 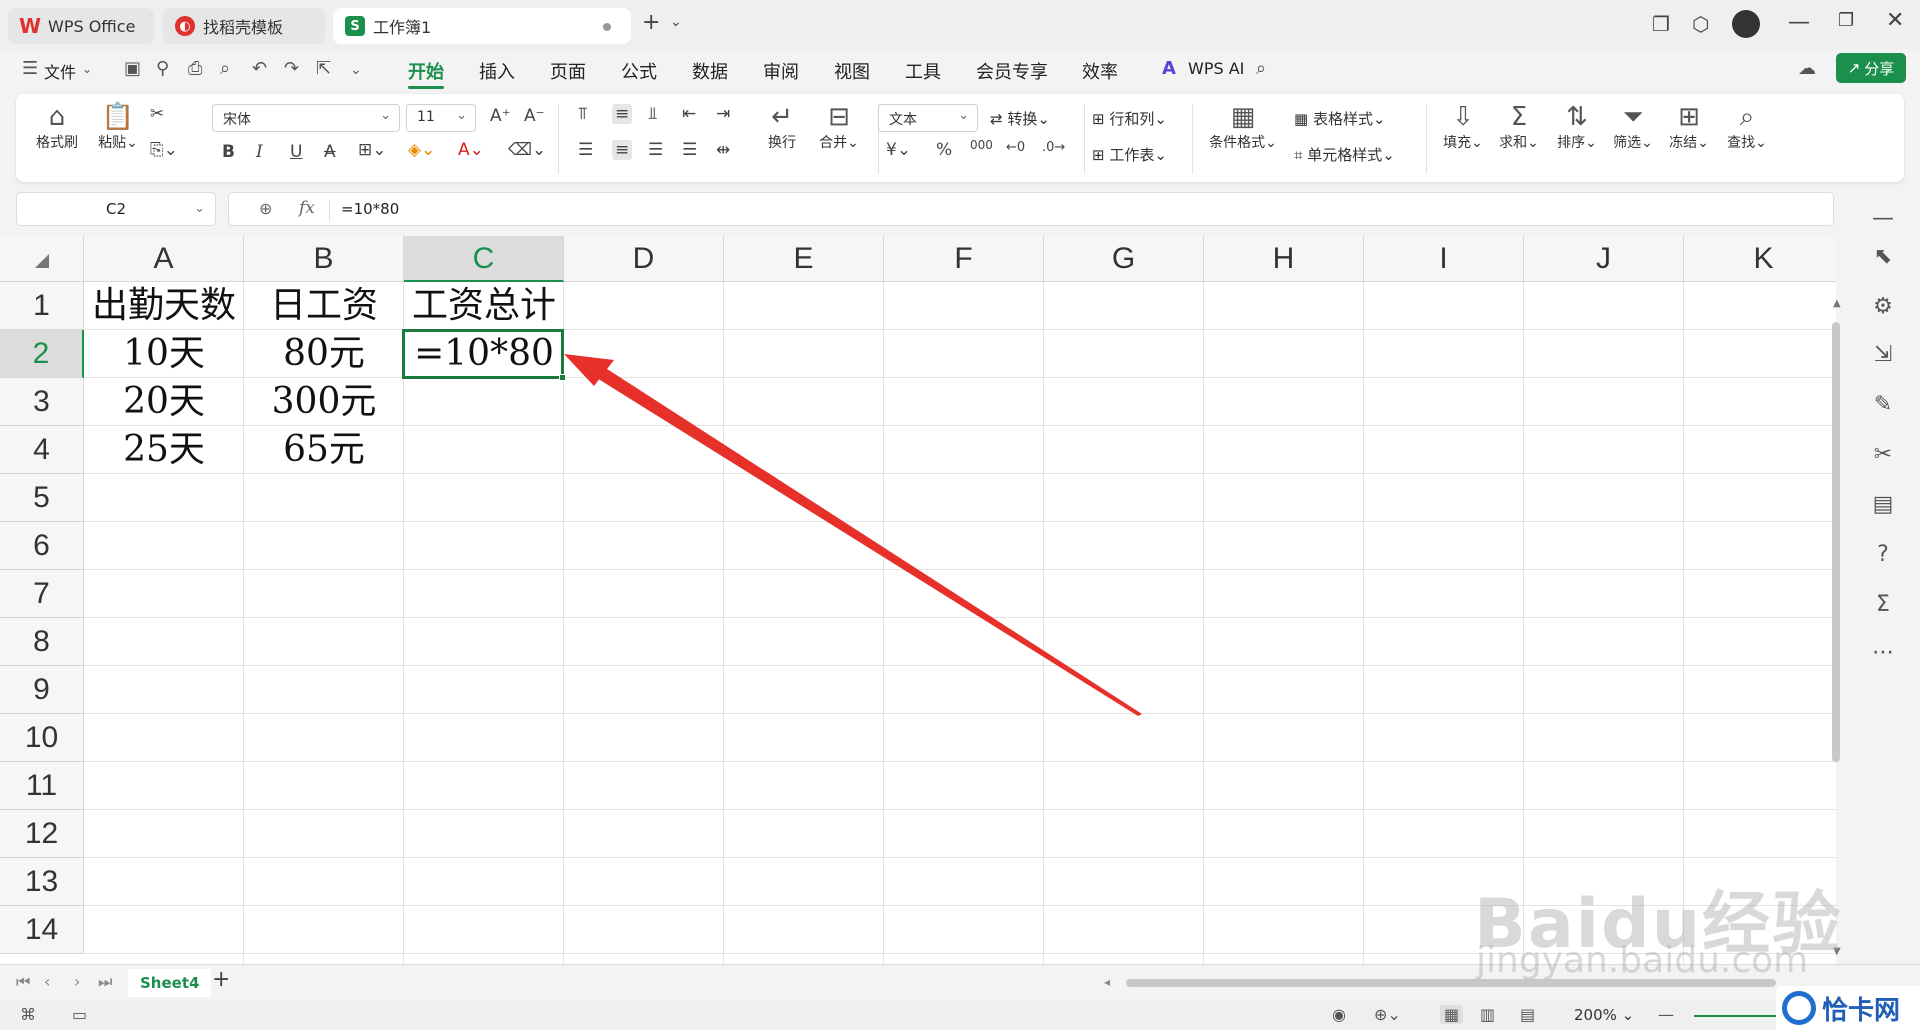 I want to click on table-style-button: ▦ 表格样式⌄, so click(x=1340, y=118).